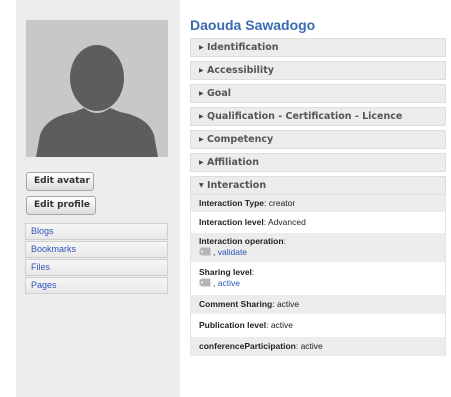  Describe the element at coordinates (318, 203) in the screenshot. I see `attribute-row: Interaction Type: creator` at that location.